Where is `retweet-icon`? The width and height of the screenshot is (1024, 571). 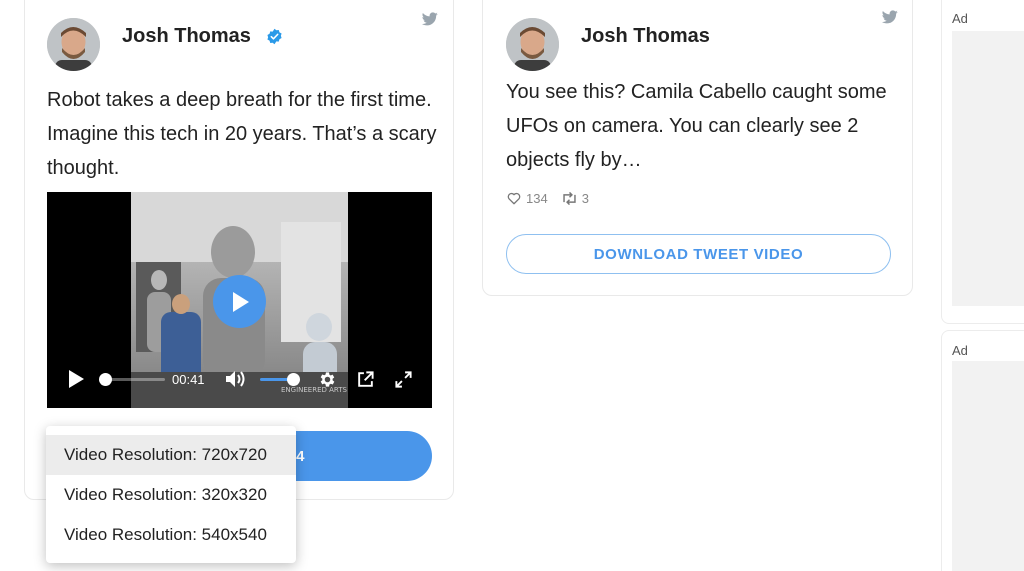
retweet-icon is located at coordinates (569, 198).